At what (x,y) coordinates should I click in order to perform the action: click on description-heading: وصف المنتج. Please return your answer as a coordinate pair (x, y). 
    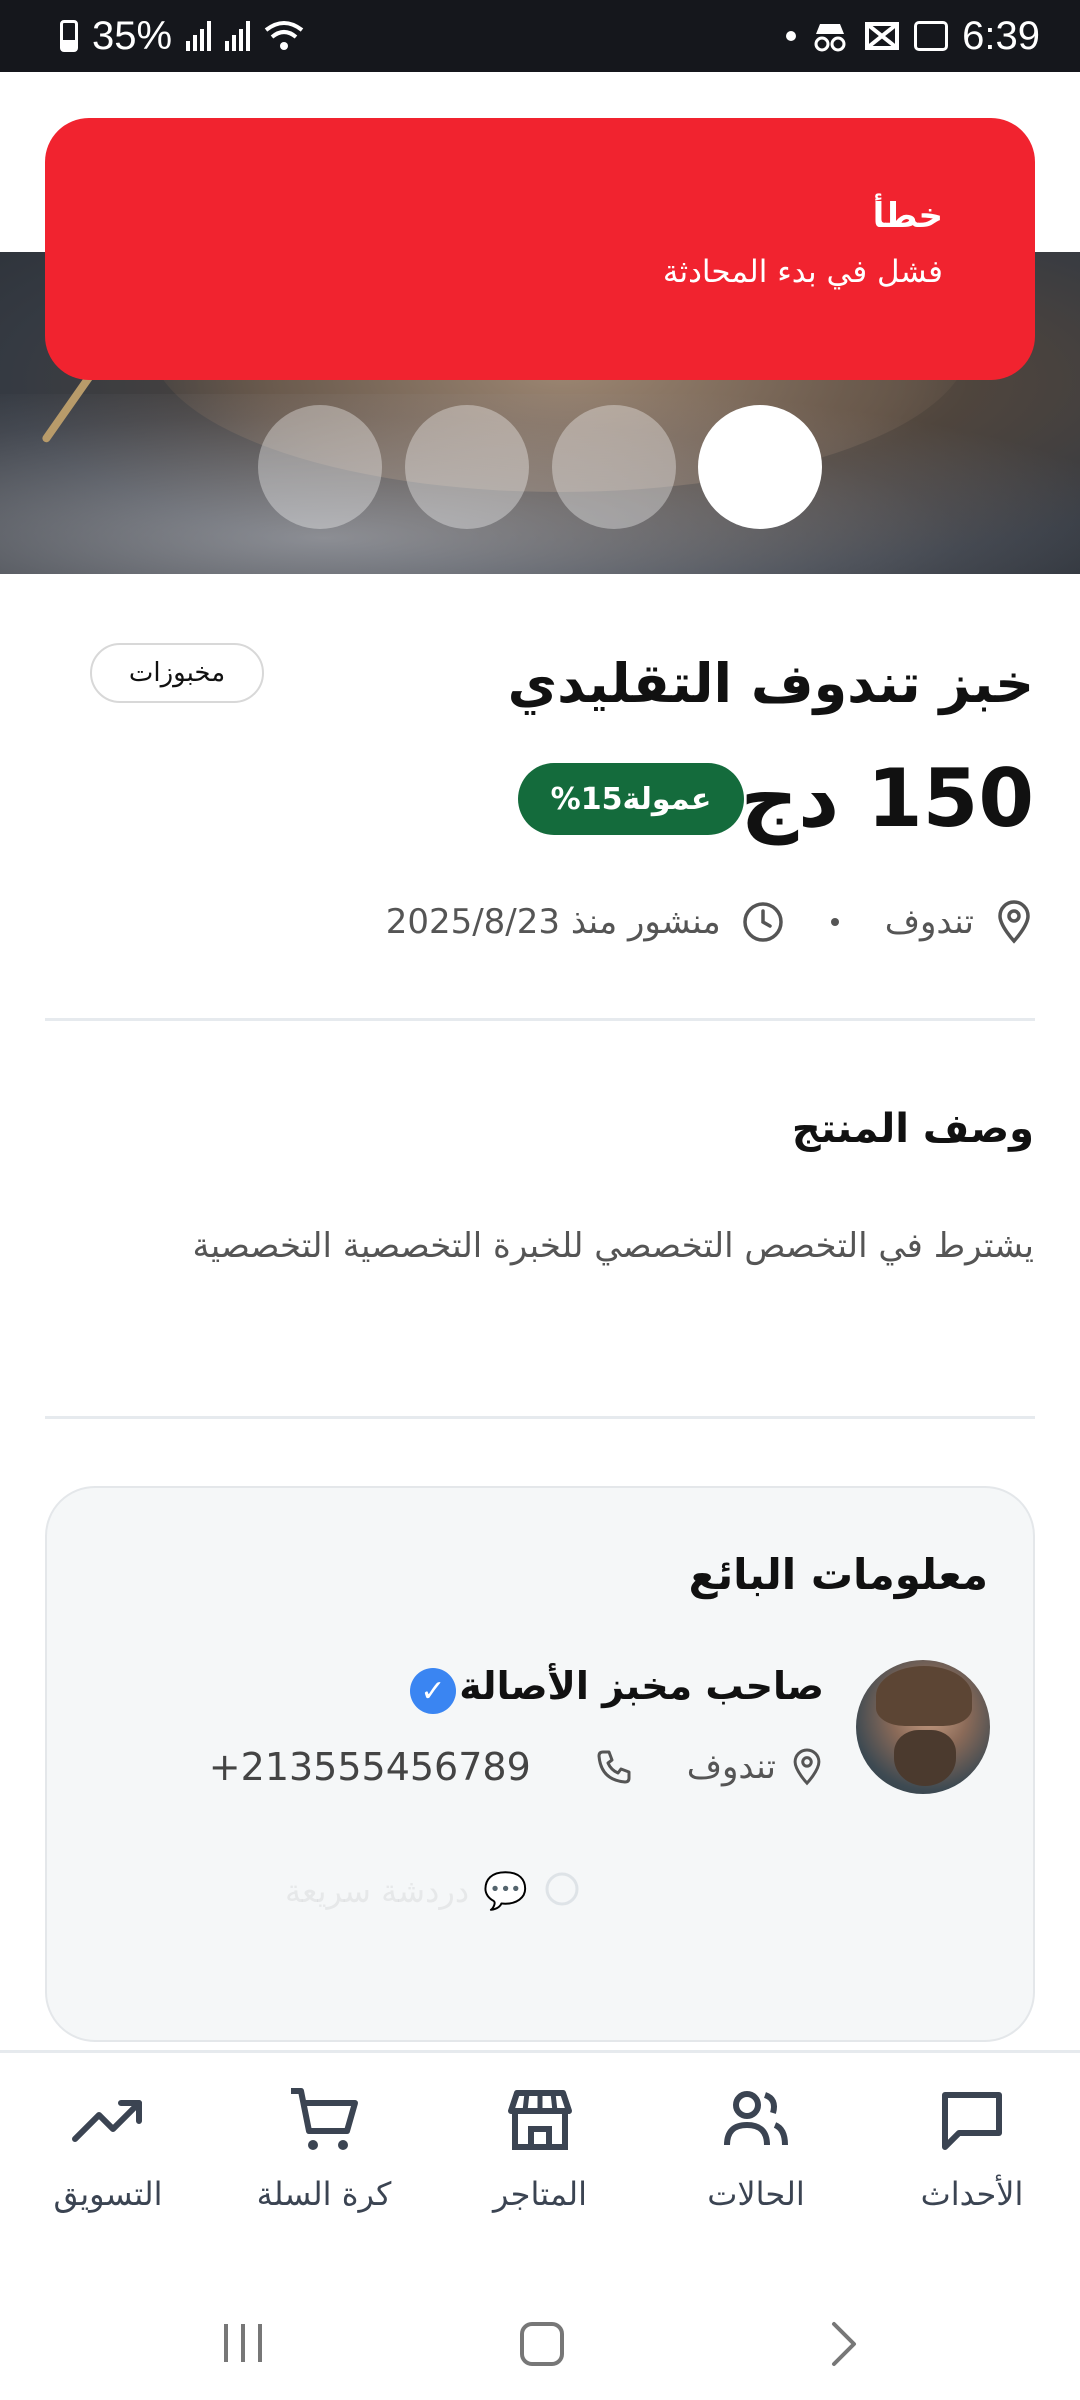
    Looking at the image, I should click on (912, 1129).